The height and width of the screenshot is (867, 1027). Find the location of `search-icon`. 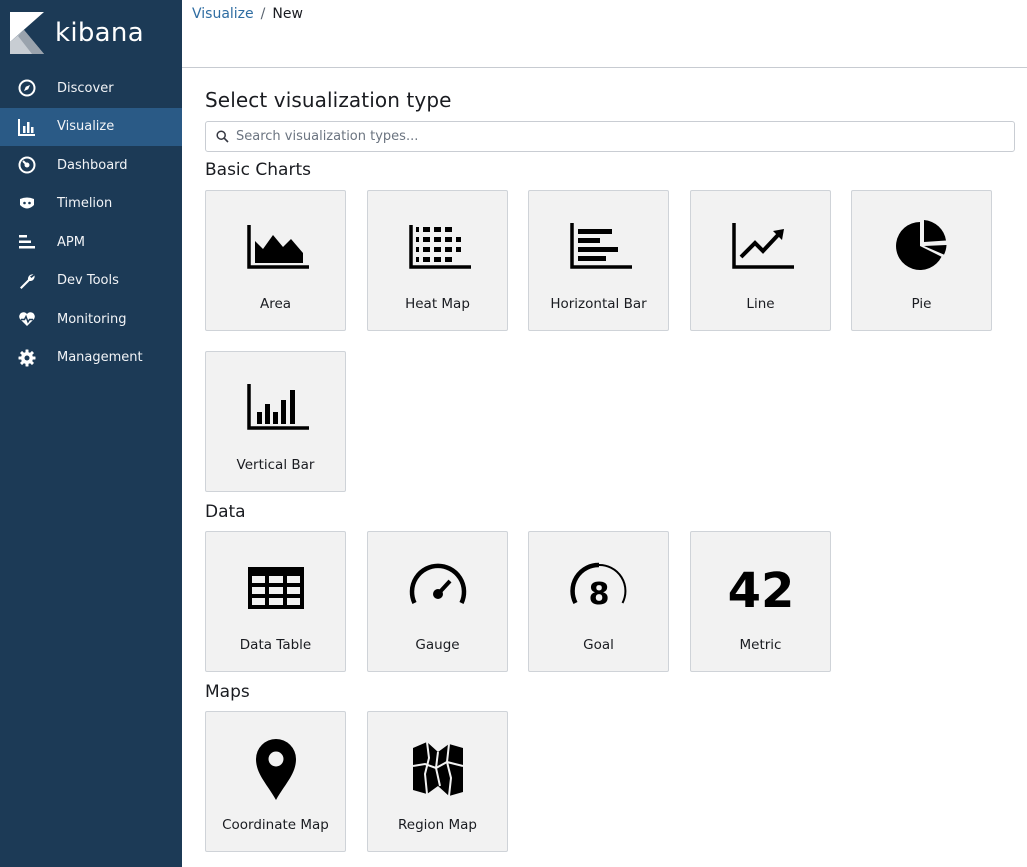

search-icon is located at coordinates (222, 136).